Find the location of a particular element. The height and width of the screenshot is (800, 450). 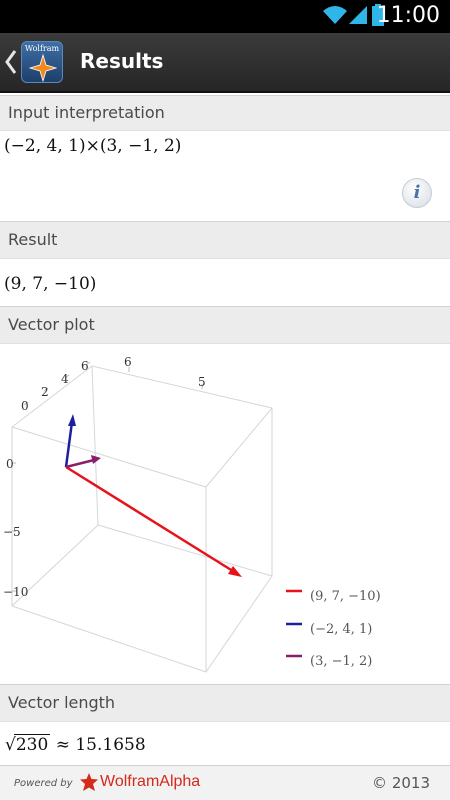

vertical-tick-0: 0 is located at coordinates (10, 464).